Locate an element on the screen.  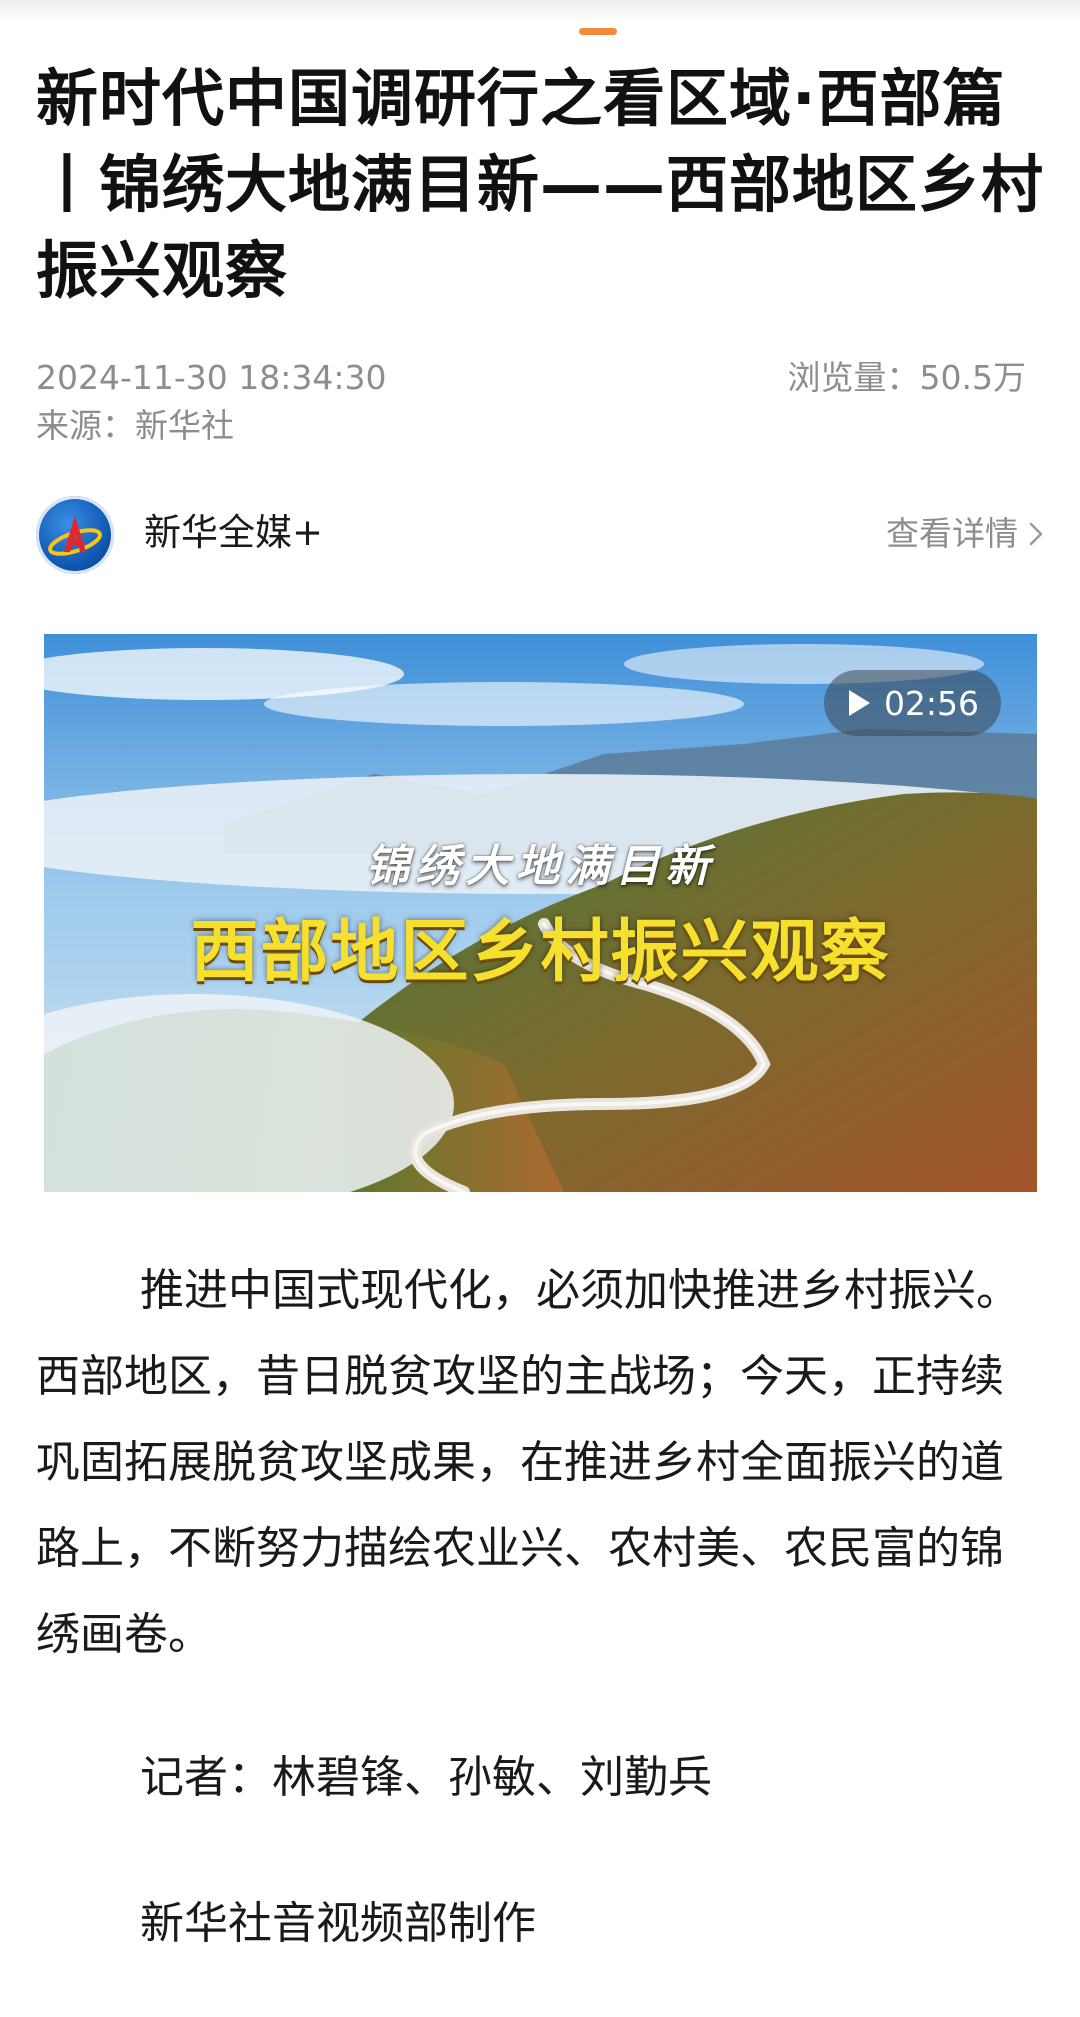
video-duration: 02:56 is located at coordinates (931, 703).